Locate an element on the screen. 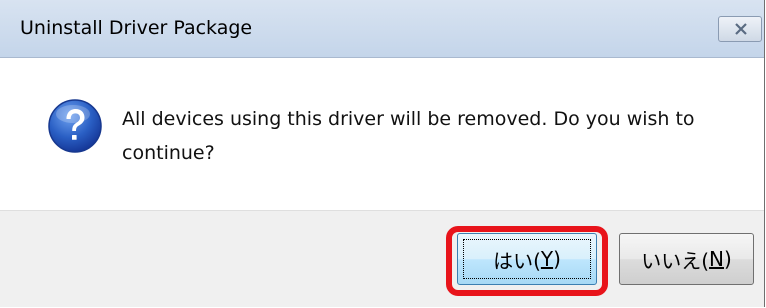 The width and height of the screenshot is (766, 308). no-label-prefix: いいえ( is located at coordinates (675, 260).